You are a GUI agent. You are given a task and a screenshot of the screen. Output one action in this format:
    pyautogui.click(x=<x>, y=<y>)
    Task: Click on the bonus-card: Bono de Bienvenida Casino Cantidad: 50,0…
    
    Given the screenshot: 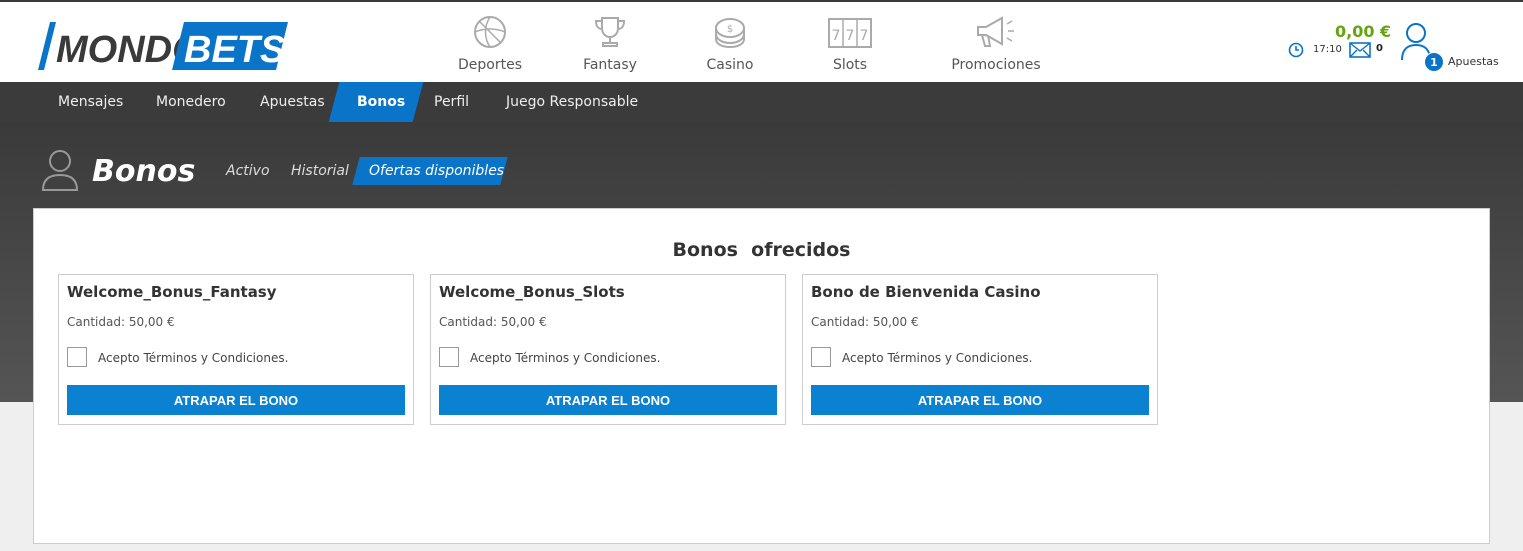 What is the action you would take?
    pyautogui.click(x=980, y=349)
    